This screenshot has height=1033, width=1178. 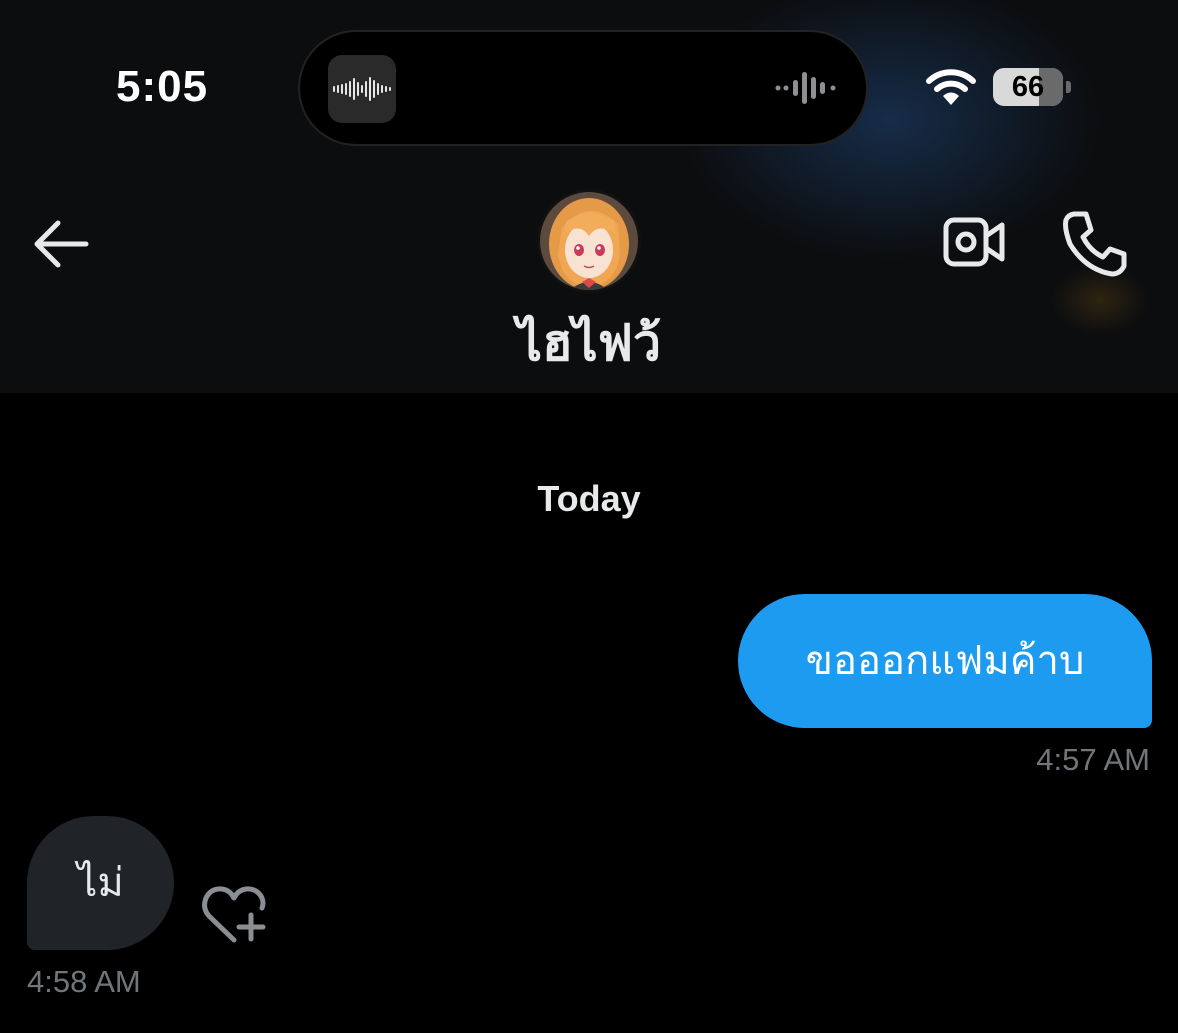 What do you see at coordinates (945, 661) in the screenshot?
I see `sent-message-bubble: ขอออกแฟมค้าบ` at bounding box center [945, 661].